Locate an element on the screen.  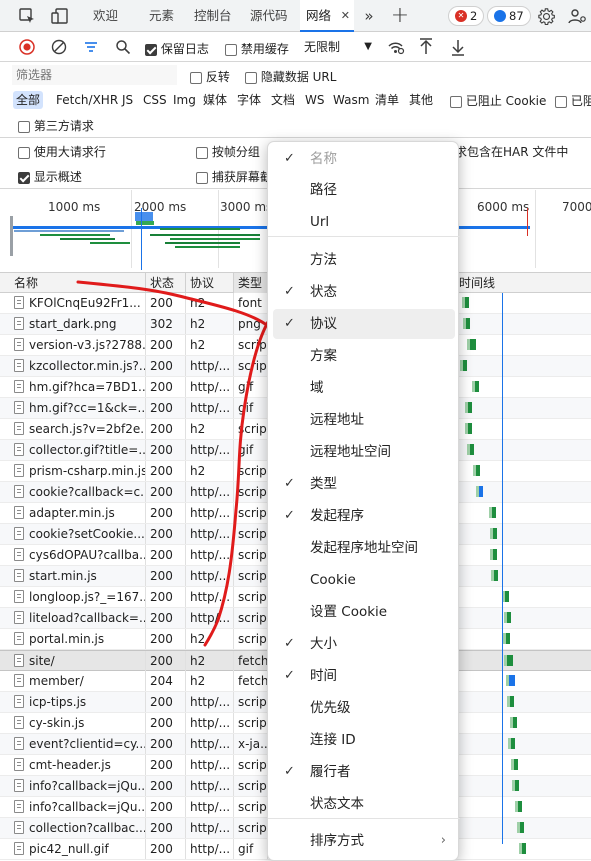
show-overview-checkbox is located at coordinates (24, 177).